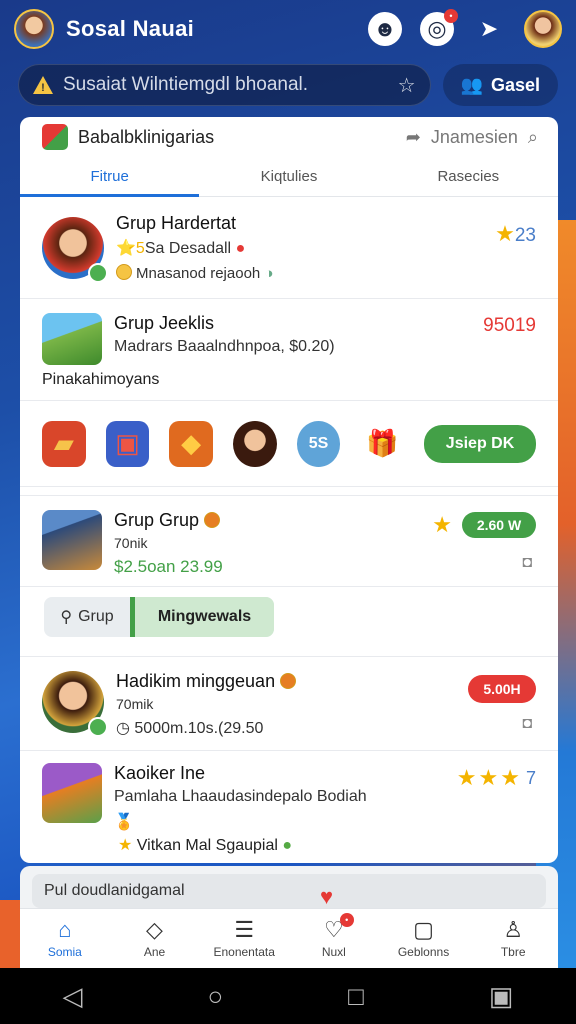 The image size is (576, 1024). What do you see at coordinates (513, 929) in the screenshot?
I see `person-icon: ♙` at bounding box center [513, 929].